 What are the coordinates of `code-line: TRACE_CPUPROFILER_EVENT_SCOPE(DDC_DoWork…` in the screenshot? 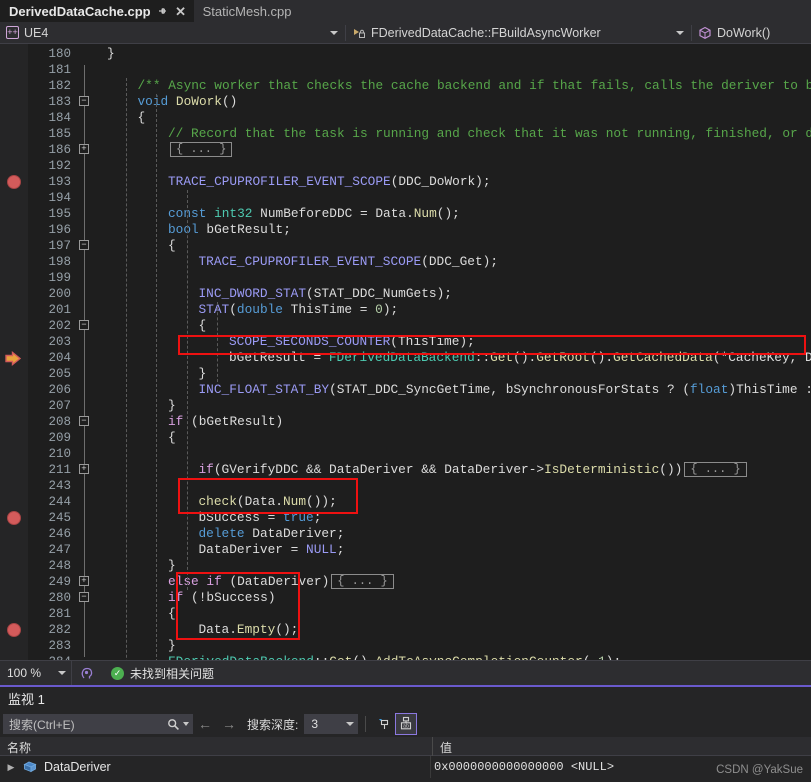 It's located at (329, 182).